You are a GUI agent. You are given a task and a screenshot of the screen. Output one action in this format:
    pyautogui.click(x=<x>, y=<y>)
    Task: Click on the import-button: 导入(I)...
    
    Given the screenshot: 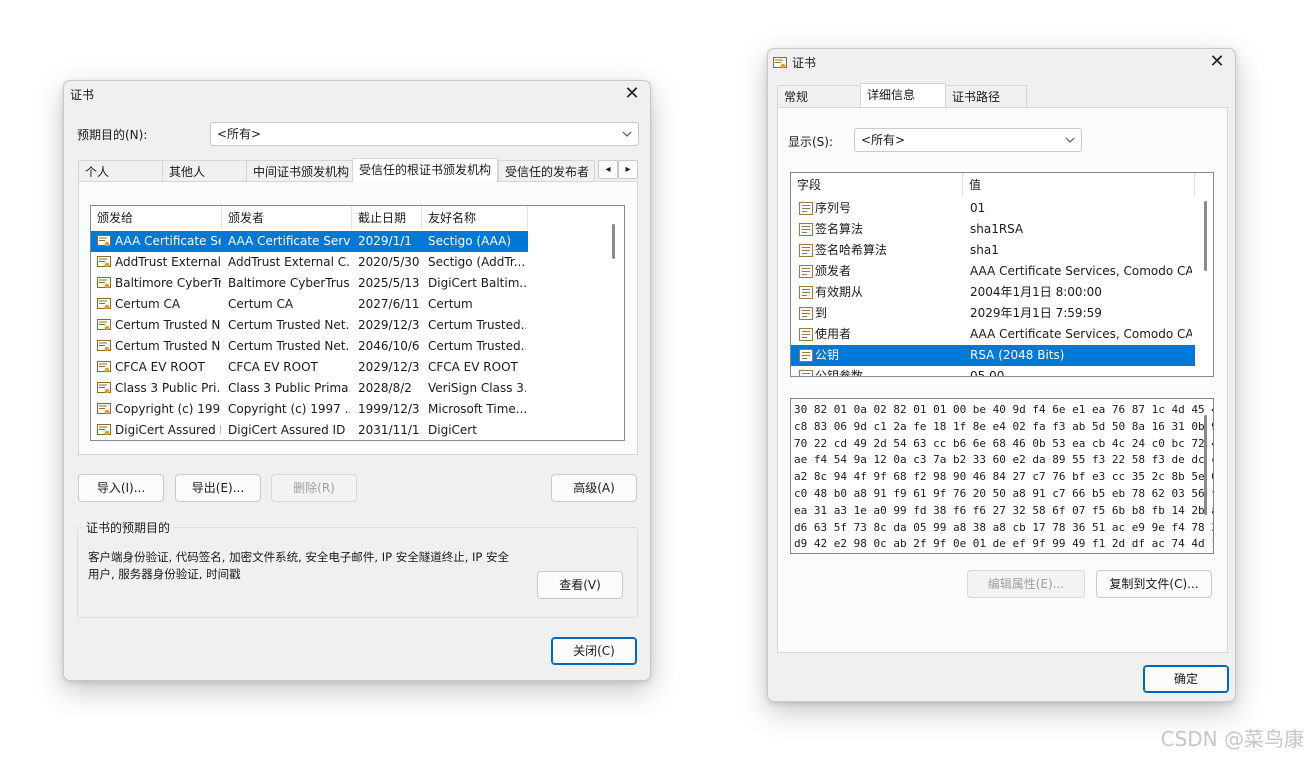 What is the action you would take?
    pyautogui.click(x=121, y=488)
    